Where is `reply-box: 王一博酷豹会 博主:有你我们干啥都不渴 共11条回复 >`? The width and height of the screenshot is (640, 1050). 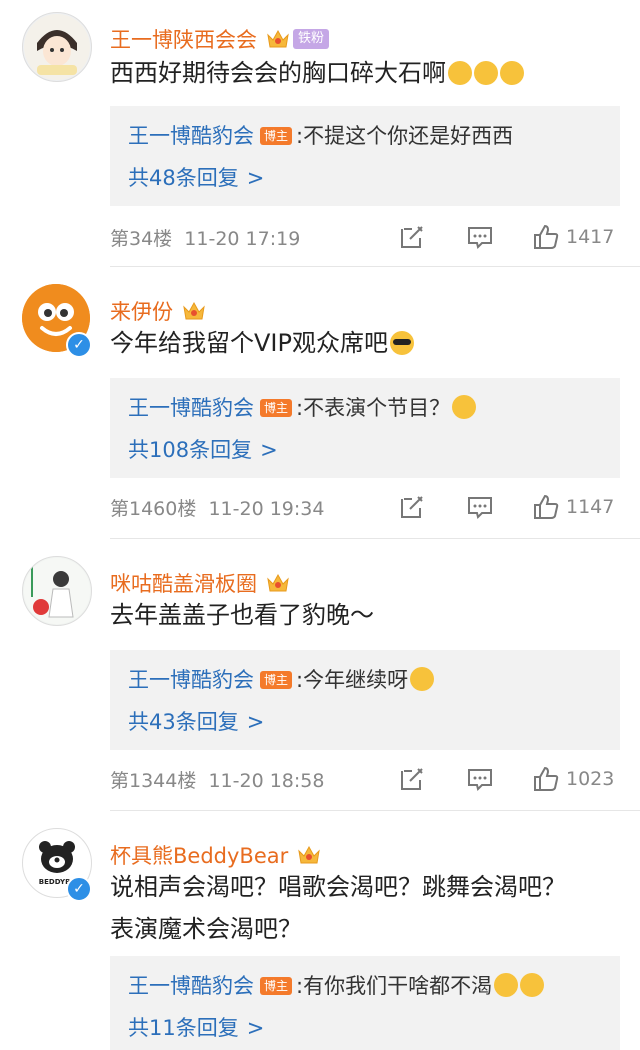 reply-box: 王一博酷豹会 博主:有你我们干啥都不渴 共11条回复 > is located at coordinates (365, 1003).